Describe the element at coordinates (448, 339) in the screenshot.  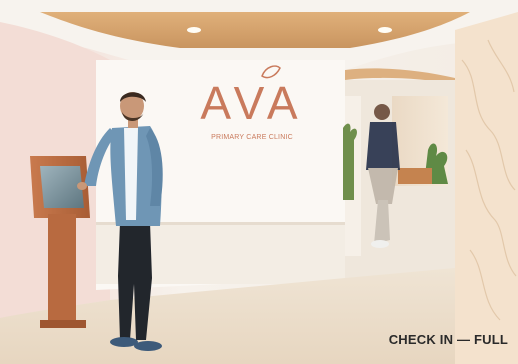
I see `image-caption: CHECK IN — FULL` at that location.